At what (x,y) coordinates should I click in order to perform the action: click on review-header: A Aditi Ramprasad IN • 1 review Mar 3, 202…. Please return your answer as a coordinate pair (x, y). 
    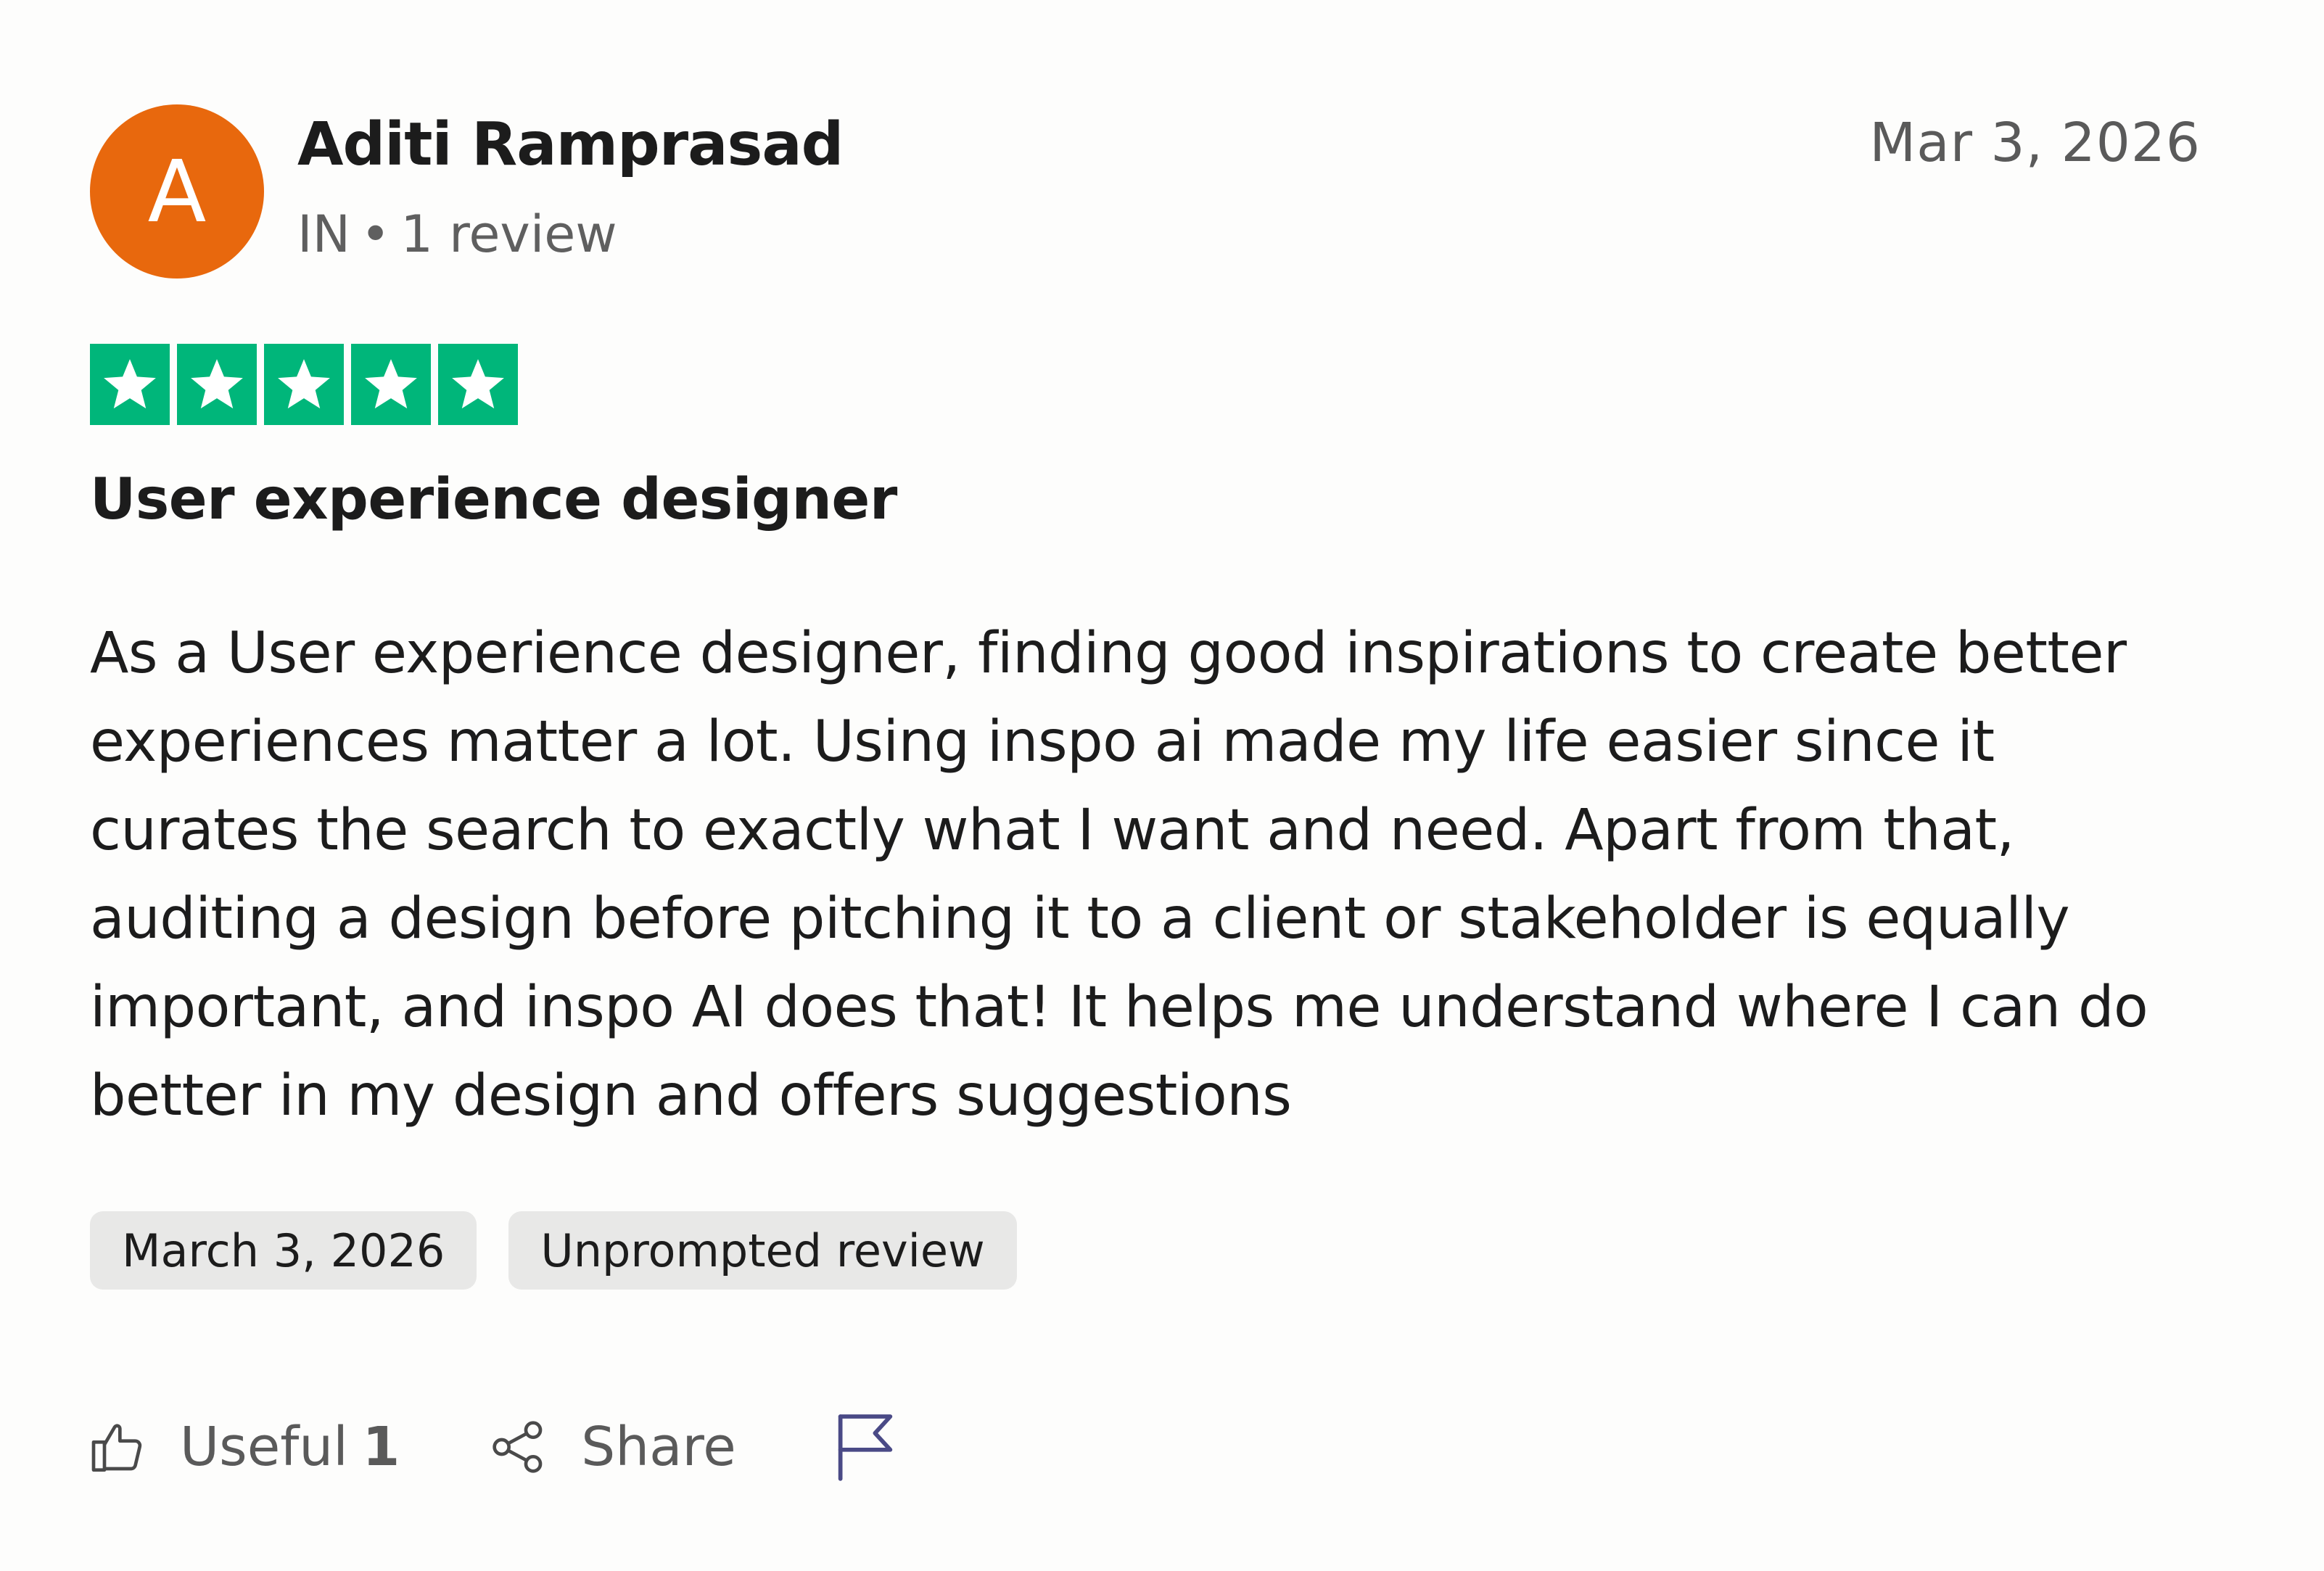
    Looking at the image, I should click on (1145, 192).